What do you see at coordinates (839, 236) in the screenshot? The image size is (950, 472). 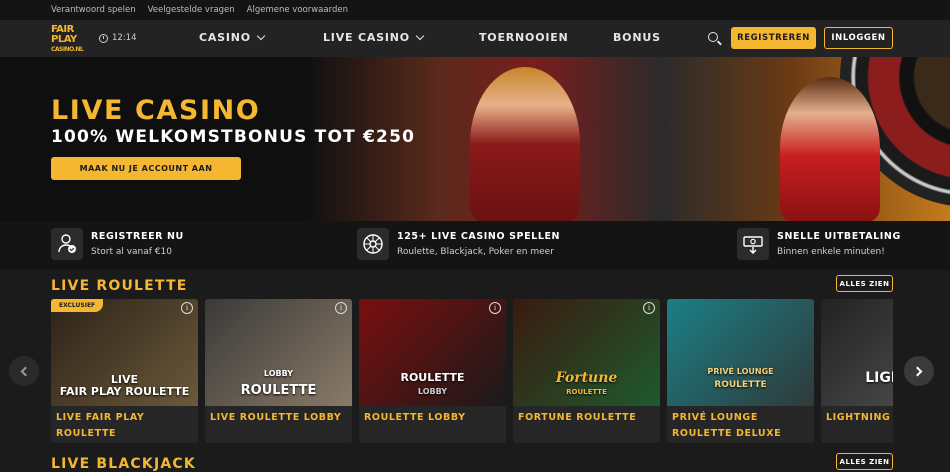 I see `usp-payout-title: SNELLE UITBETALING` at bounding box center [839, 236].